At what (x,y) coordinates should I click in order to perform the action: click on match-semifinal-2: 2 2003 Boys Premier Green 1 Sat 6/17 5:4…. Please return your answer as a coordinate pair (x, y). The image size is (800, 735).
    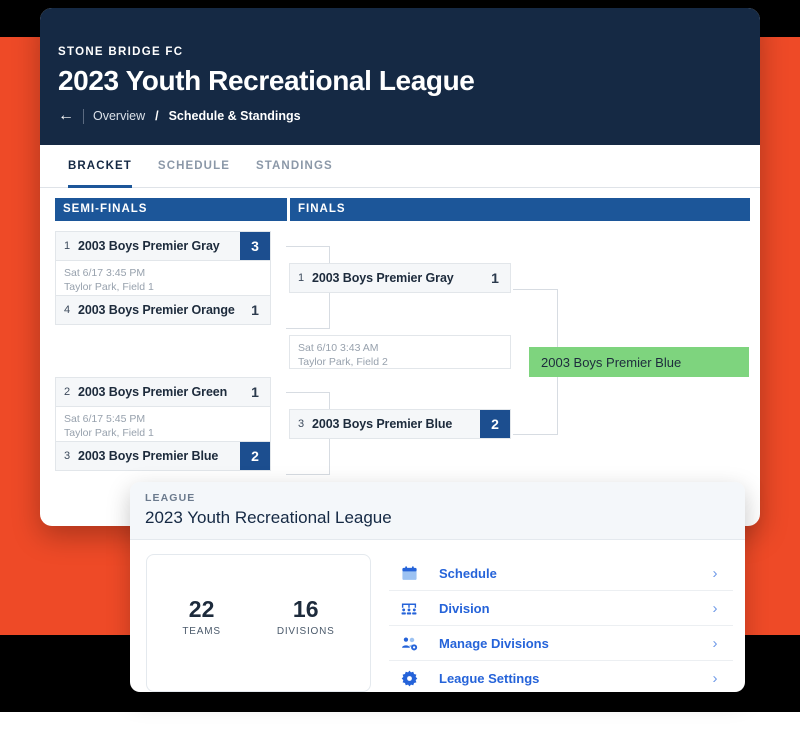
    Looking at the image, I should click on (163, 424).